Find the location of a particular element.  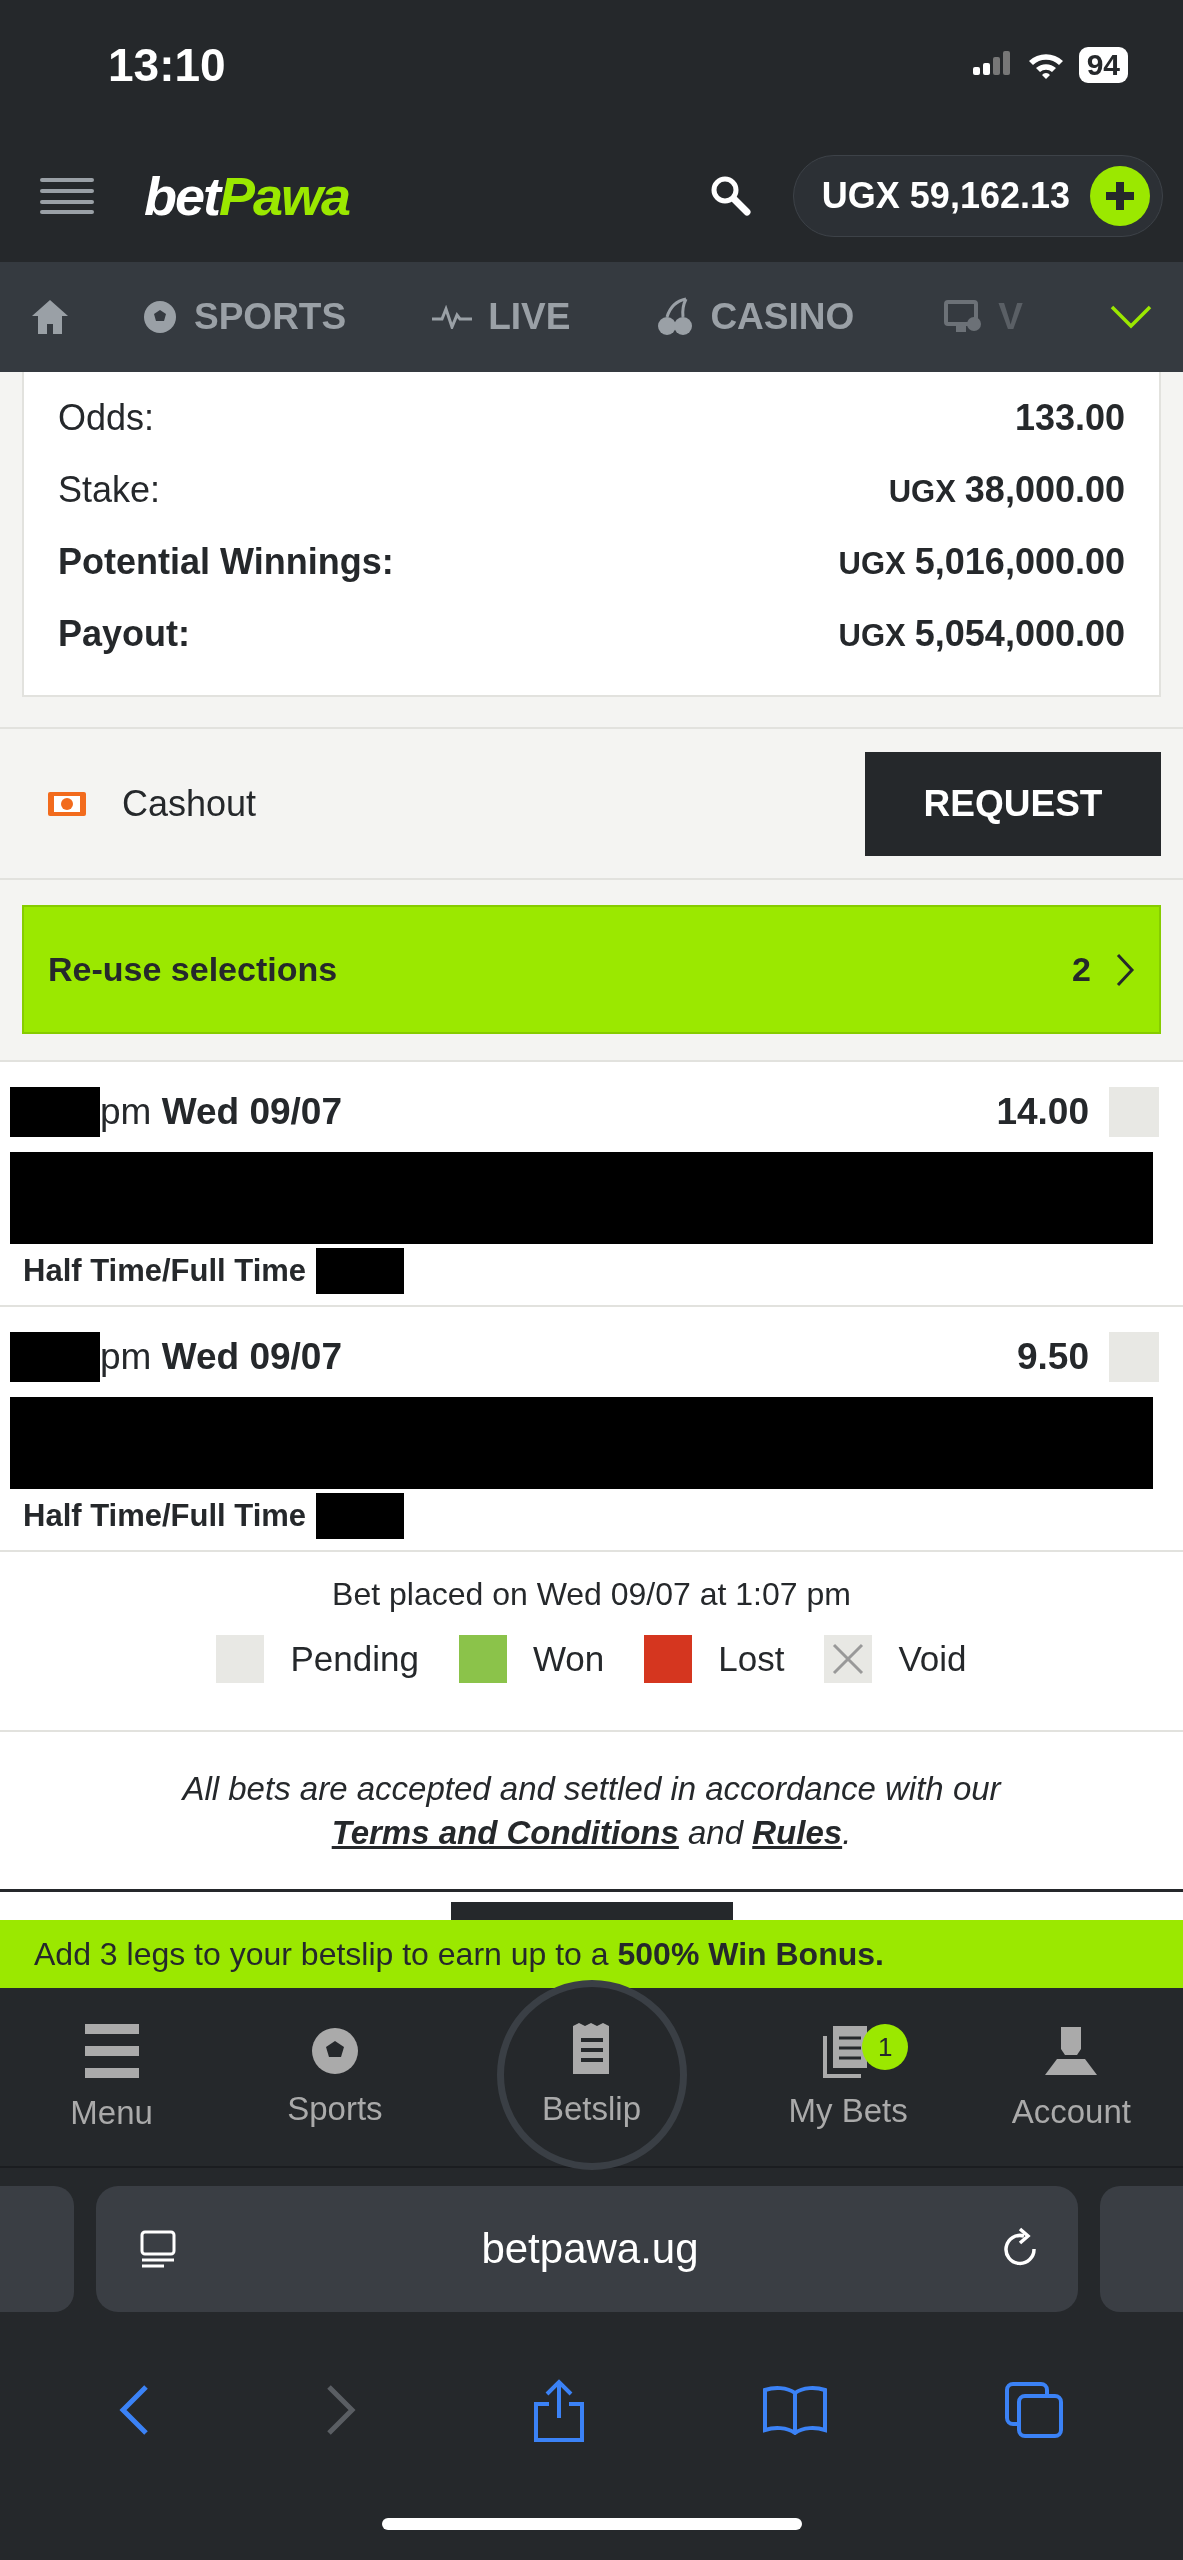

address-bar: betpawa.ug is located at coordinates (587, 2249).